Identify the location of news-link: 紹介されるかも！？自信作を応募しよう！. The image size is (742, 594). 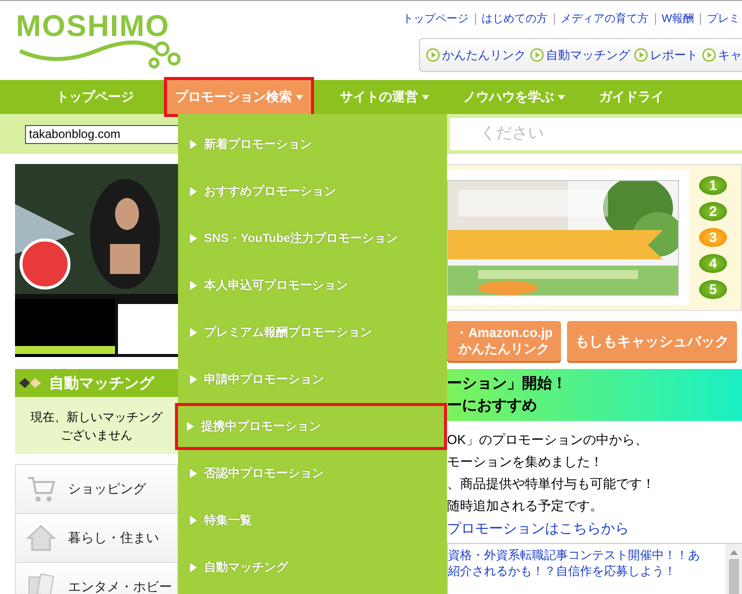
(586, 571).